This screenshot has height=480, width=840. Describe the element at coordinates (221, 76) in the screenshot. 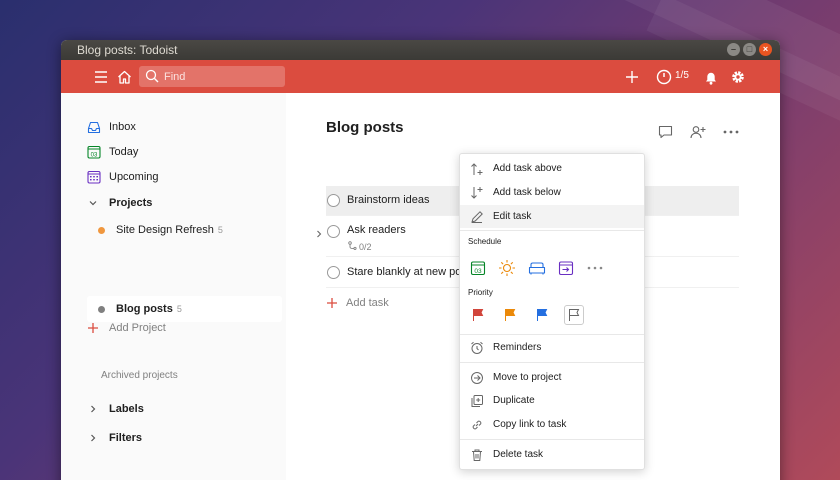

I see `search-input` at that location.